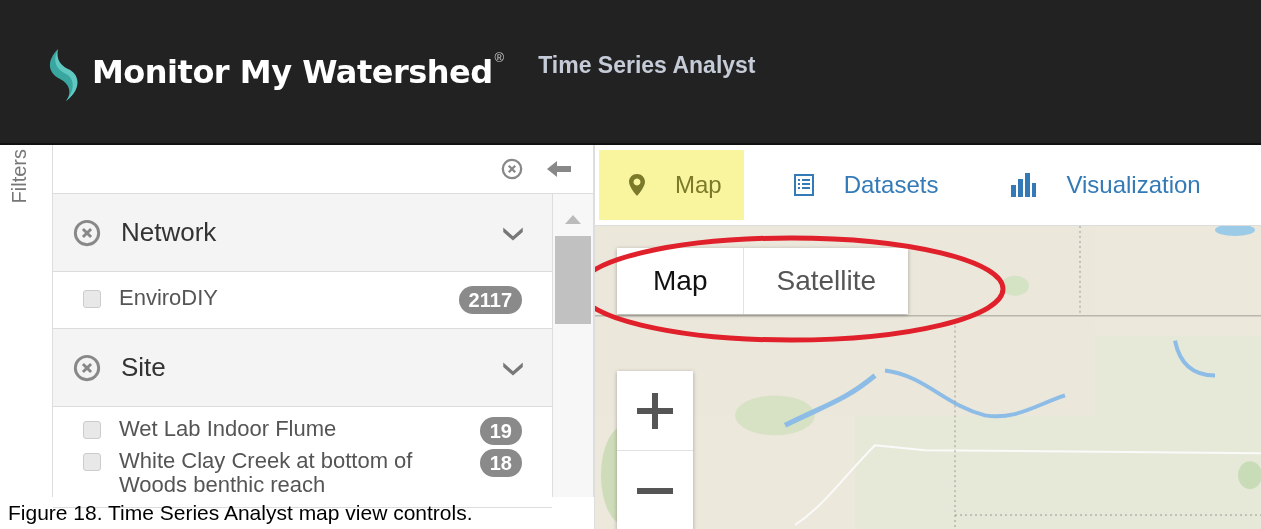 Image resolution: width=1261 pixels, height=529 pixels. I want to click on filter-group-header: Network, so click(302, 233).